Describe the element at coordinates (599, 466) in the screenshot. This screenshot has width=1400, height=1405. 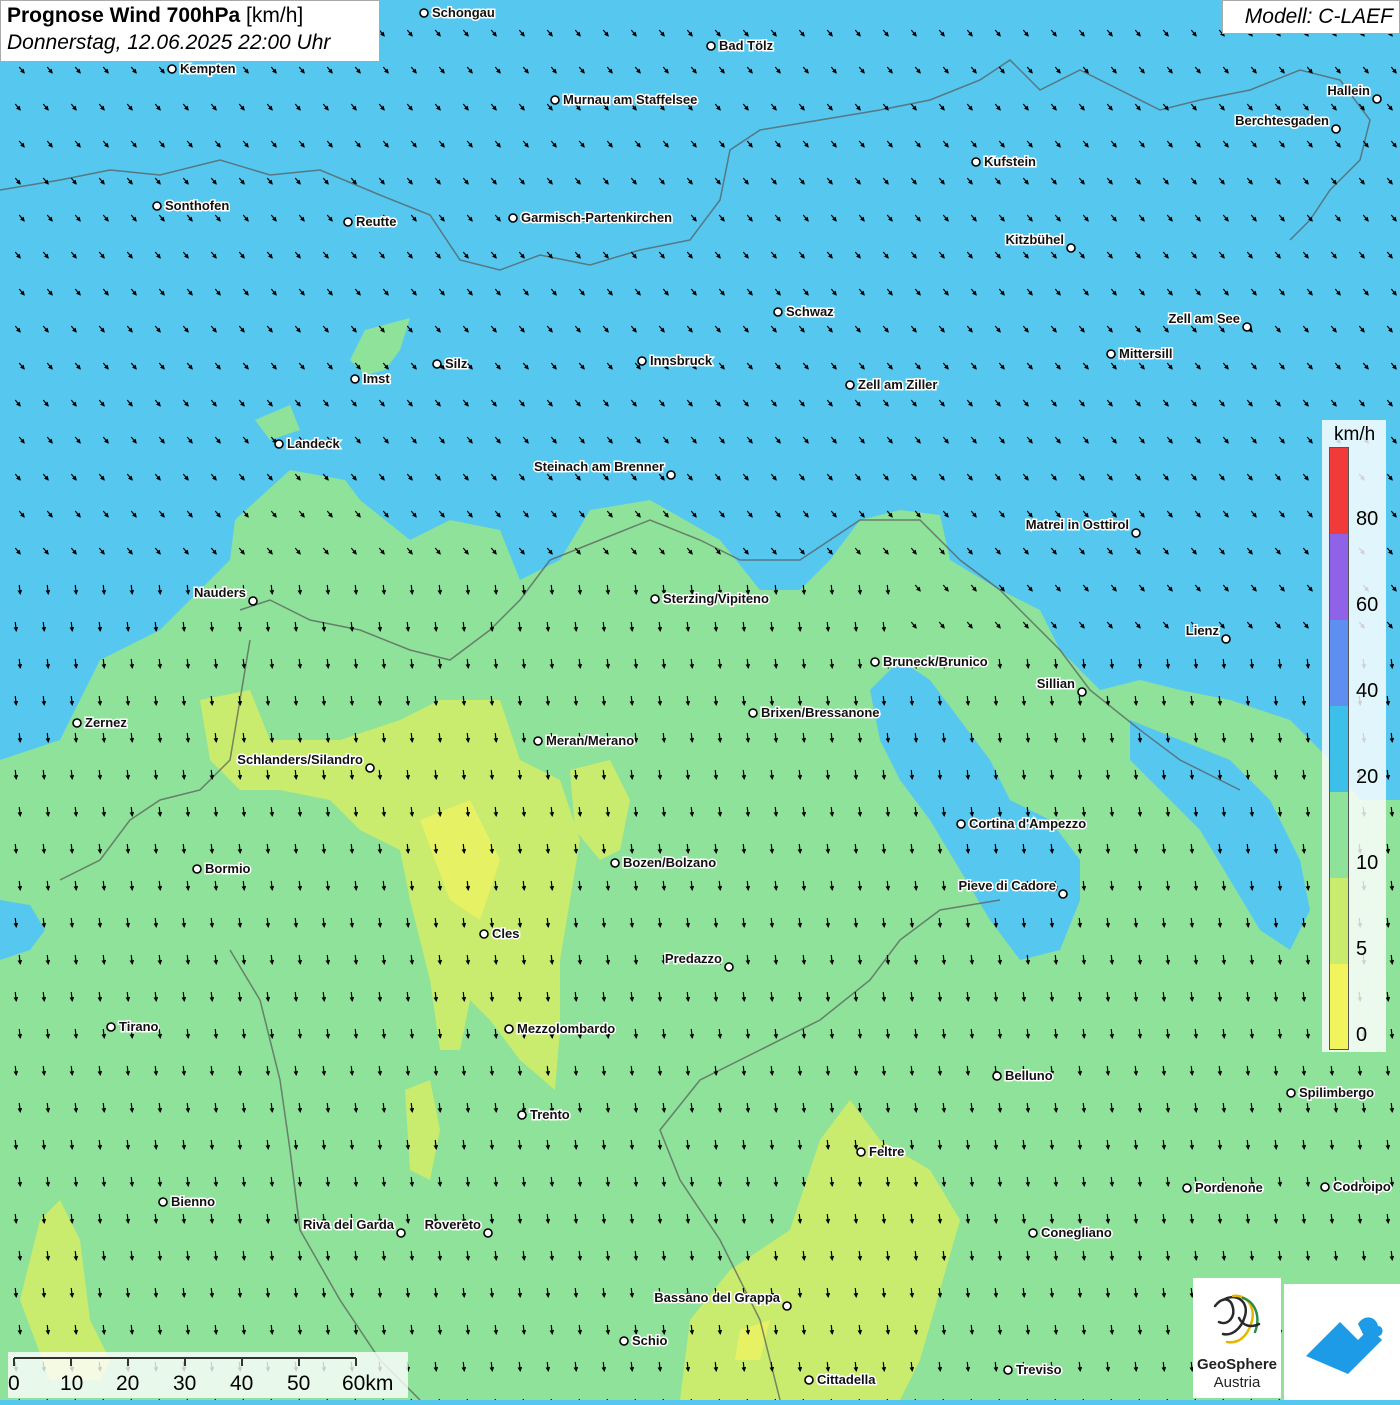
I see `city-label: Steinach am Brenner` at that location.